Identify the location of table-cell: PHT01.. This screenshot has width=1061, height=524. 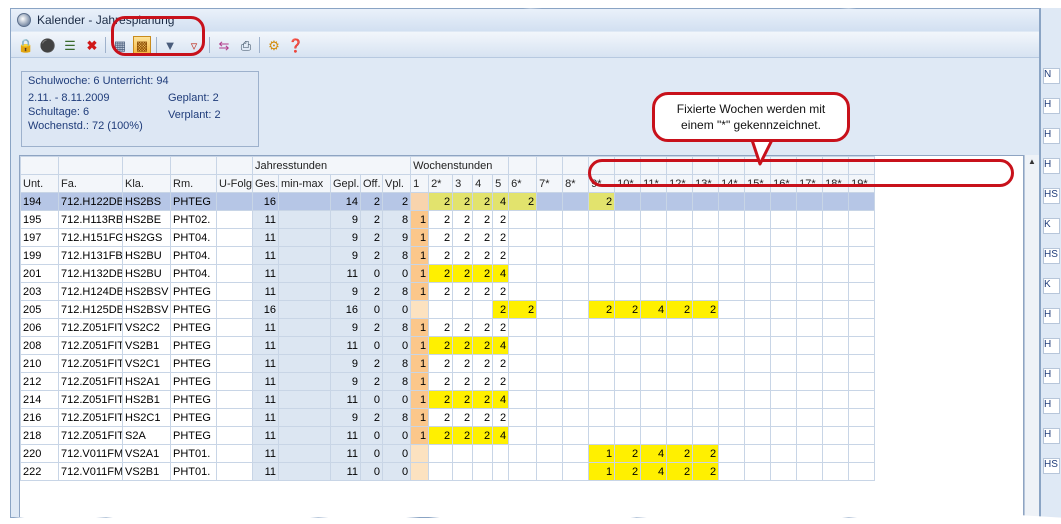
(193, 471).